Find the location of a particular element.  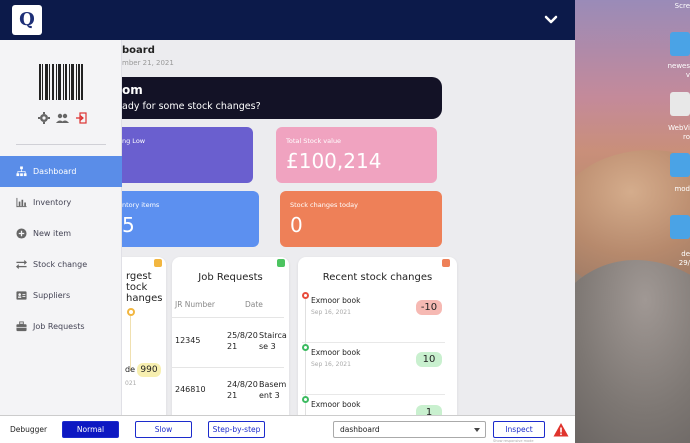

sidebar-divider is located at coordinates (61, 144).